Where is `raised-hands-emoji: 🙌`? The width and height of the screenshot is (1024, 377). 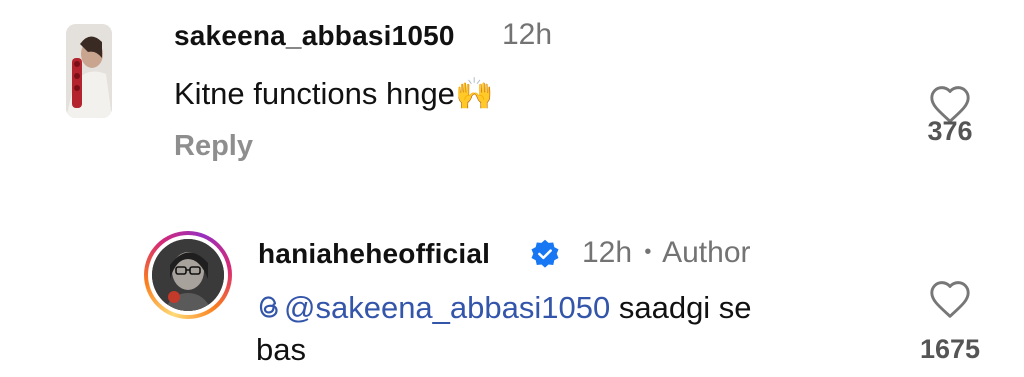
raised-hands-emoji: 🙌 is located at coordinates (474, 93).